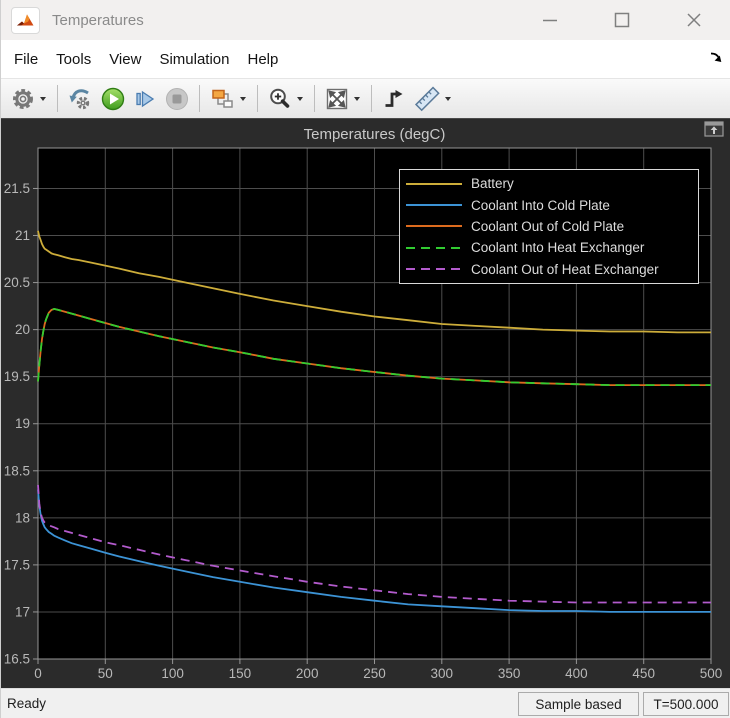  Describe the element at coordinates (17, 659) in the screenshot. I see `tick-label-y: 16.5` at that location.